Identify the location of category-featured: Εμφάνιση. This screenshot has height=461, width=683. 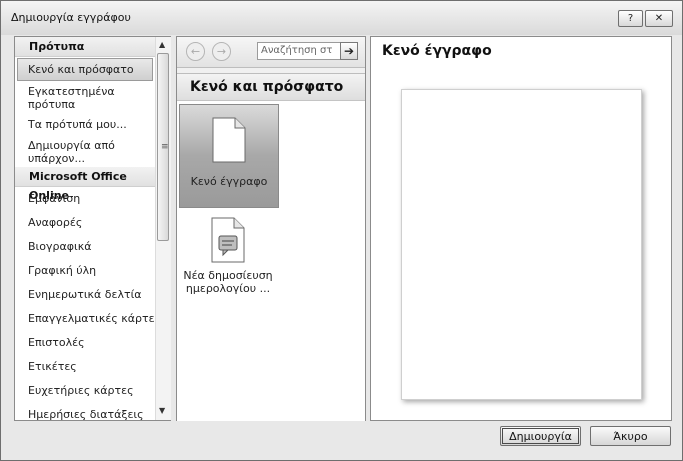
(85, 199).